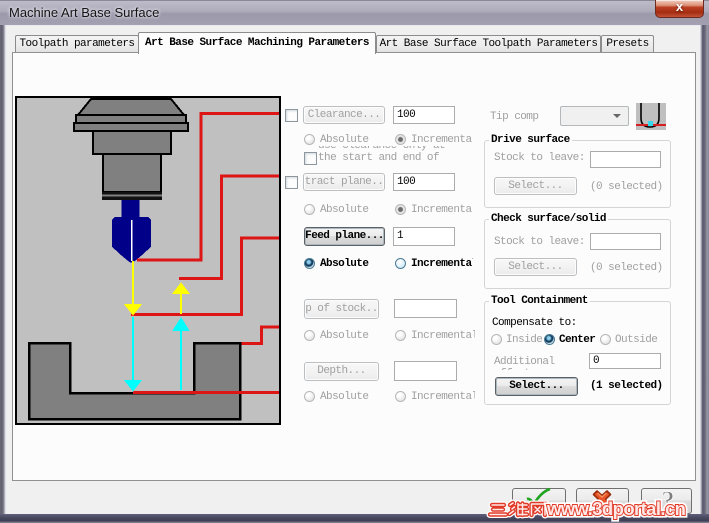 The height and width of the screenshot is (523, 709). What do you see at coordinates (616, 508) in the screenshot?
I see `svg-text: www.3dportal.cn` at bounding box center [616, 508].